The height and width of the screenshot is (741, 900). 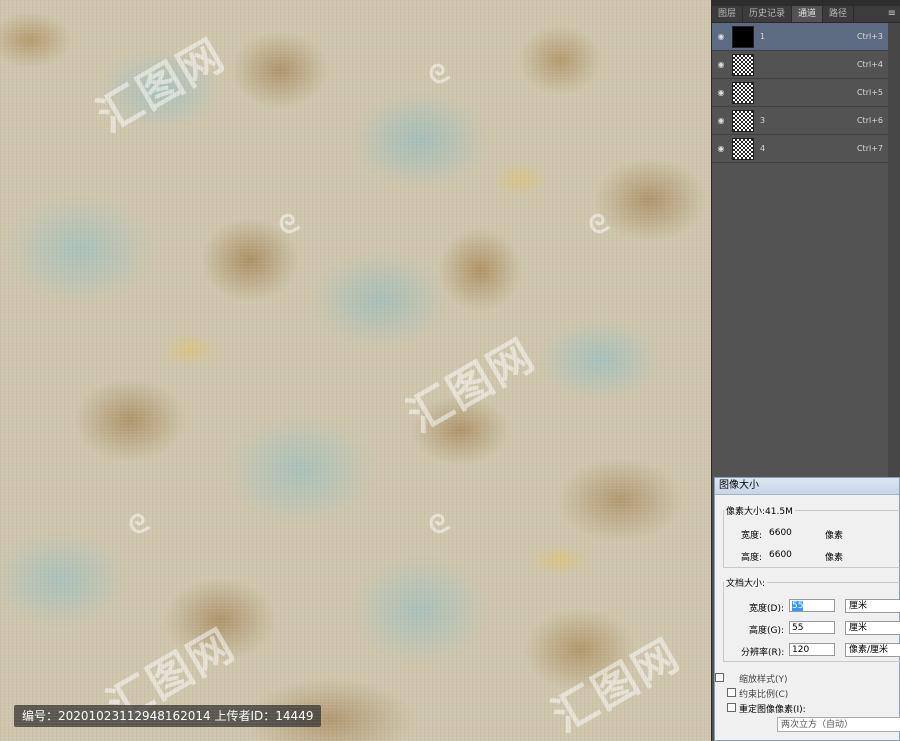 What do you see at coordinates (838, 724) in the screenshot?
I see `resample-method-select: 两次立方（自动）` at bounding box center [838, 724].